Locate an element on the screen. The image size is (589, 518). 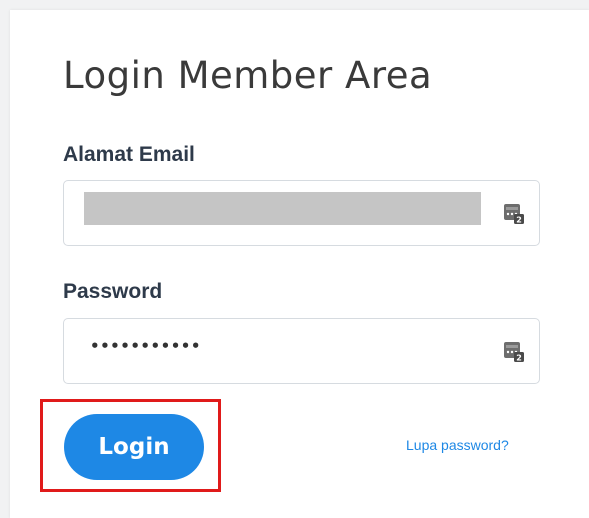
email-label: Alamat Email is located at coordinates (129, 154).